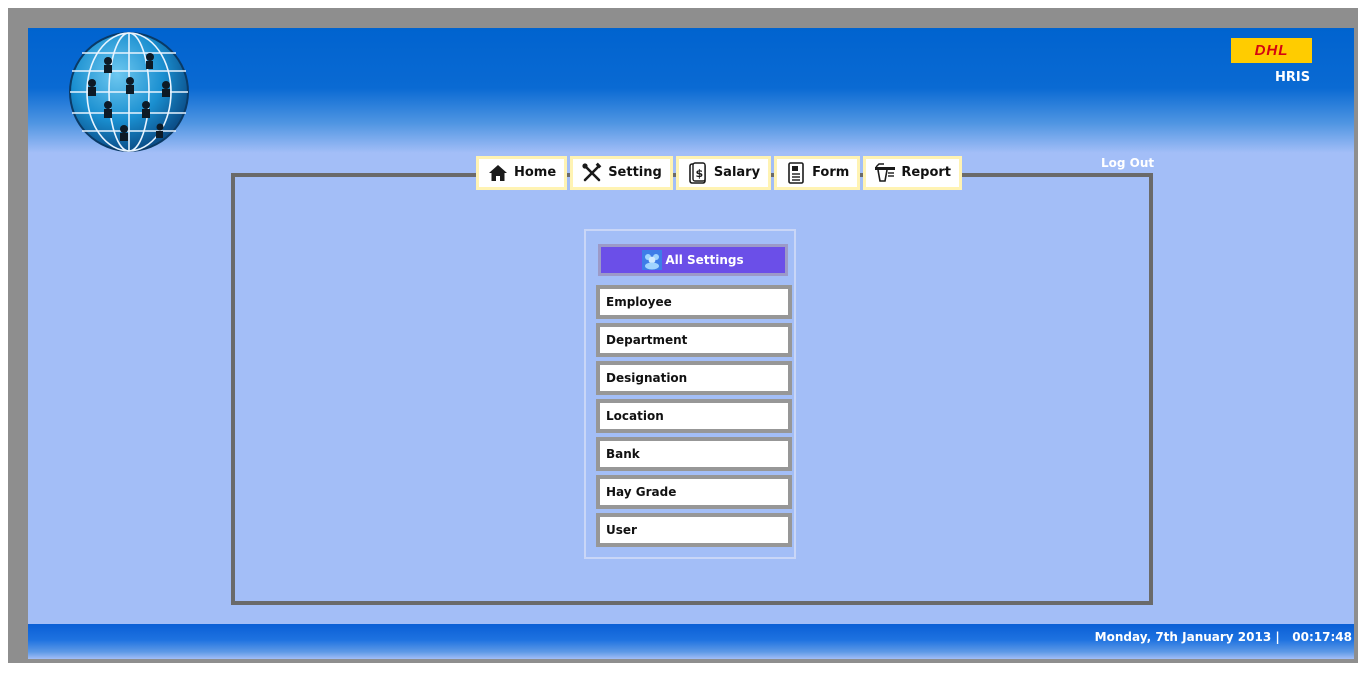 This screenshot has height=677, width=1366. I want to click on globe-logo-icon, so click(129, 92).